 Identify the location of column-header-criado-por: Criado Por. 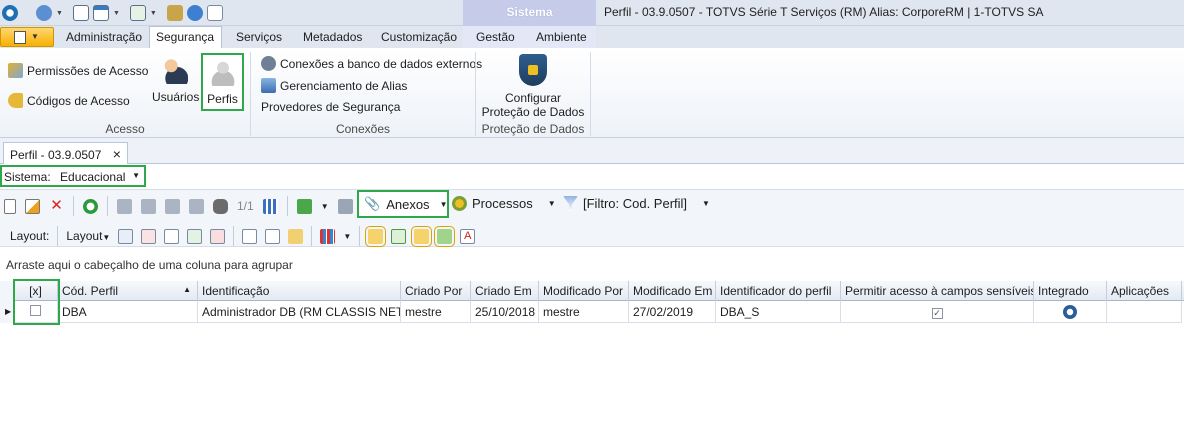
(436, 291).